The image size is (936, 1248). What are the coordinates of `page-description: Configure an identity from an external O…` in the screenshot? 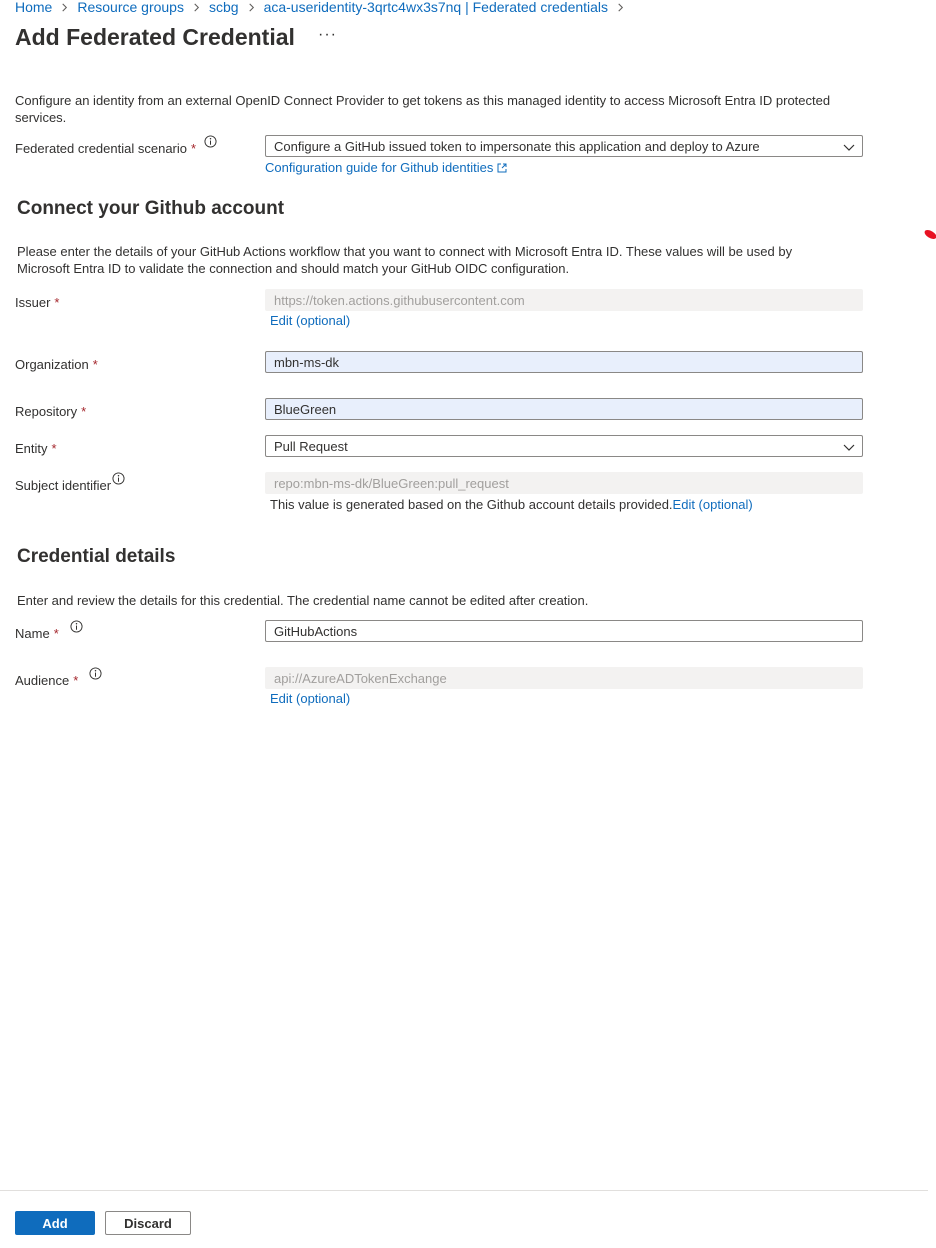 It's located at (423, 109).